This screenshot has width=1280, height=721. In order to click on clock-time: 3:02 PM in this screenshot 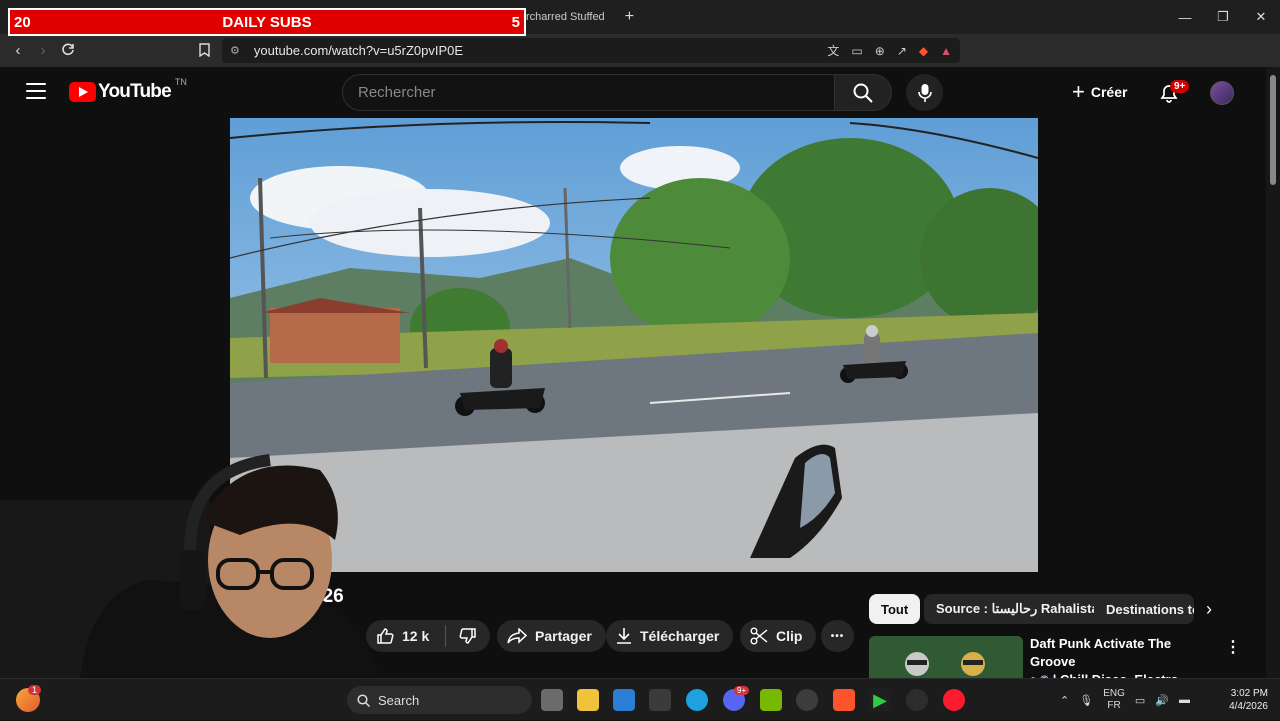, I will do `click(1249, 693)`.